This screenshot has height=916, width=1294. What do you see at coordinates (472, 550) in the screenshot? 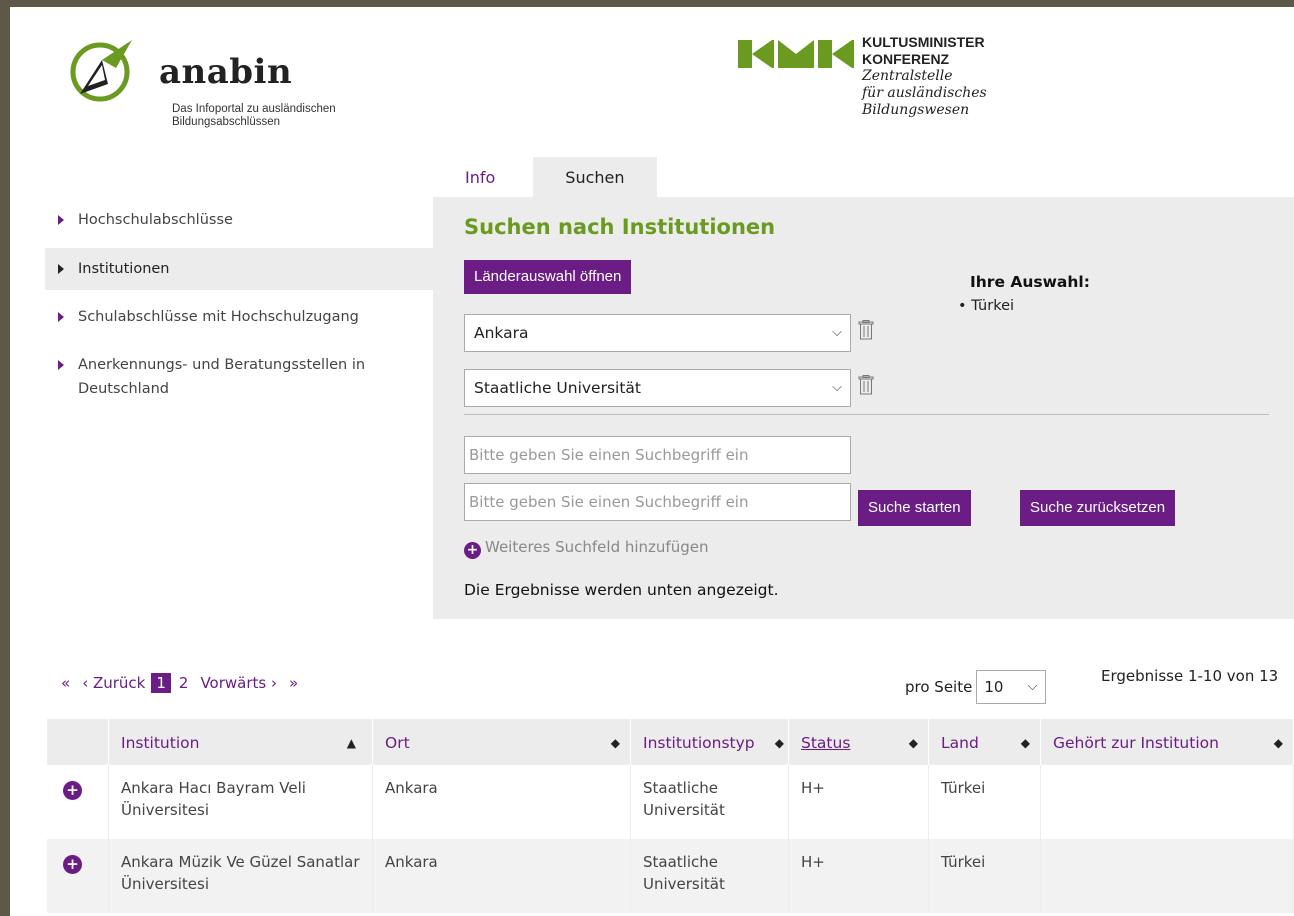
I see `plus-circle-icon: +` at bounding box center [472, 550].